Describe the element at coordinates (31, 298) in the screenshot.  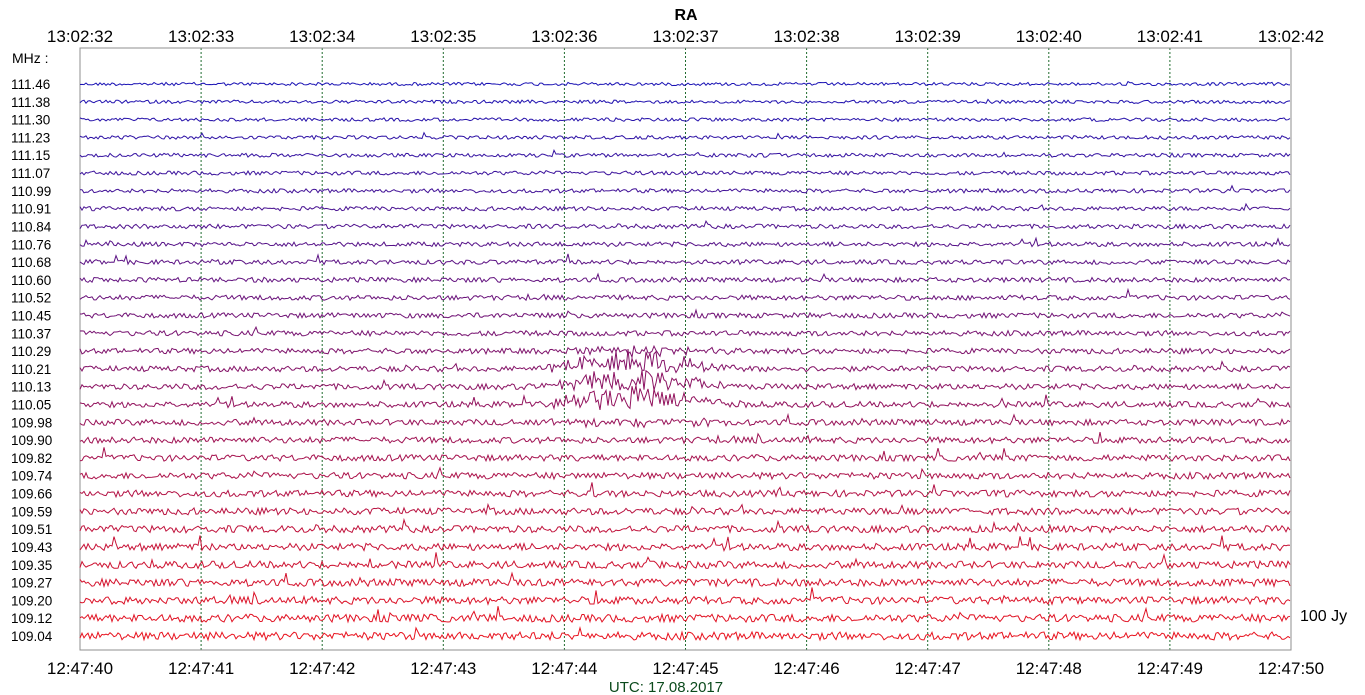
I see `frequency-label: 110.52` at that location.